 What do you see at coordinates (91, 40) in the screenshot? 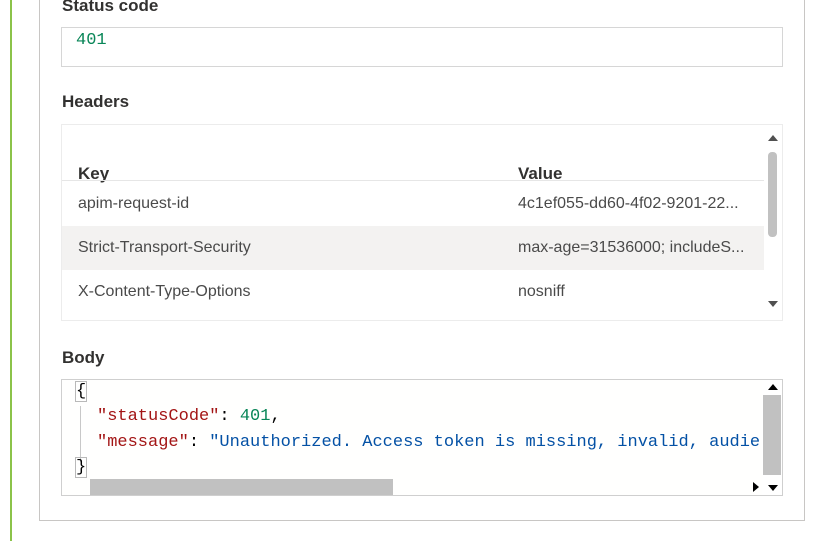
I see `status-code-value: 401` at bounding box center [91, 40].